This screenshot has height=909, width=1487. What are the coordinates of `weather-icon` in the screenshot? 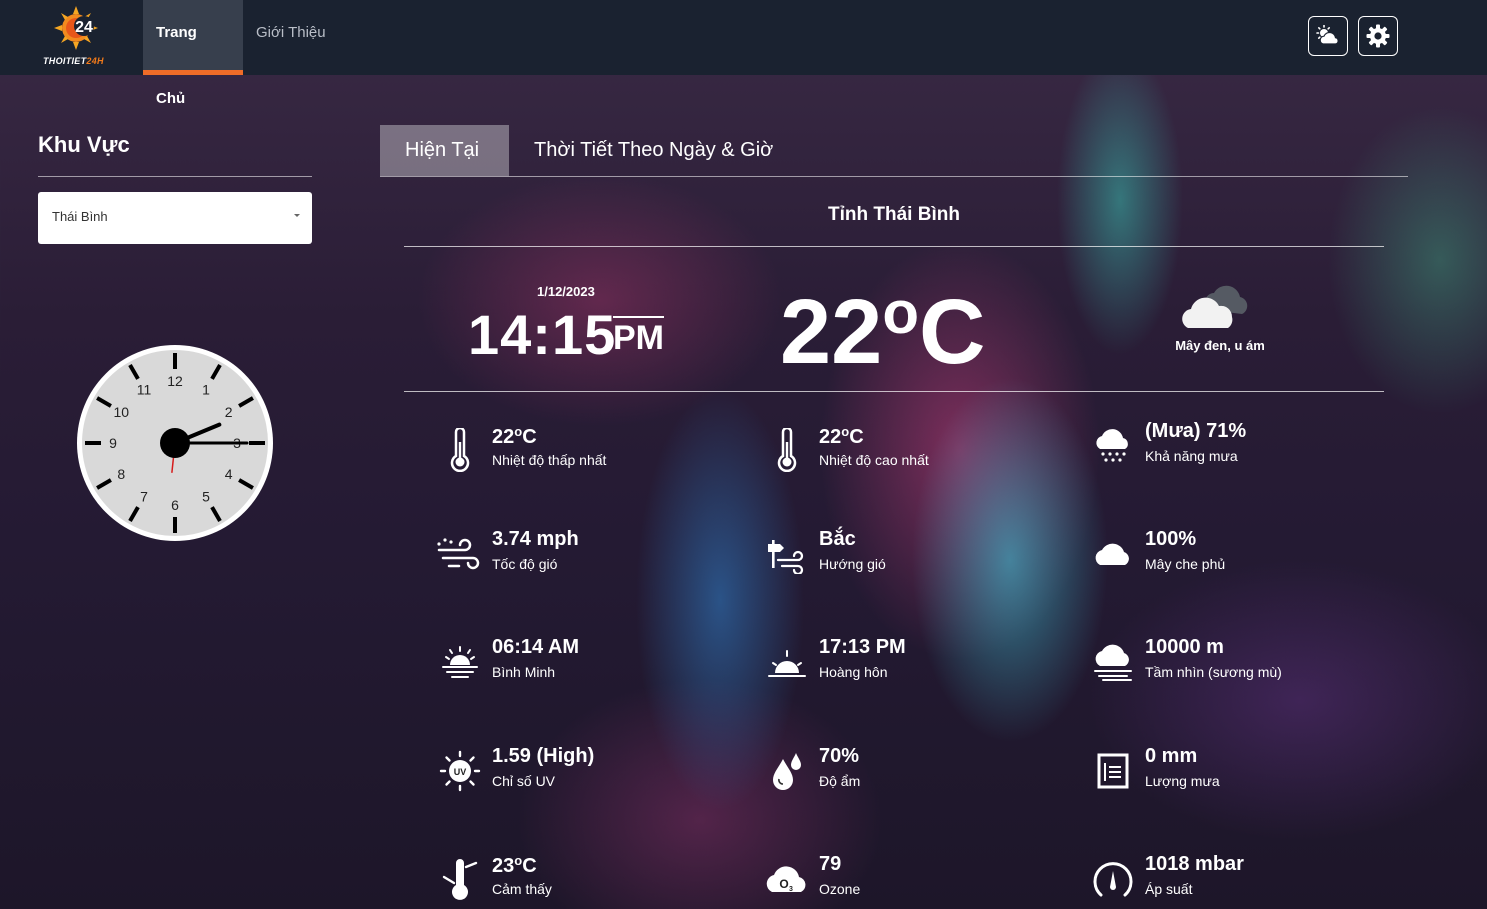 It's located at (1327, 35).